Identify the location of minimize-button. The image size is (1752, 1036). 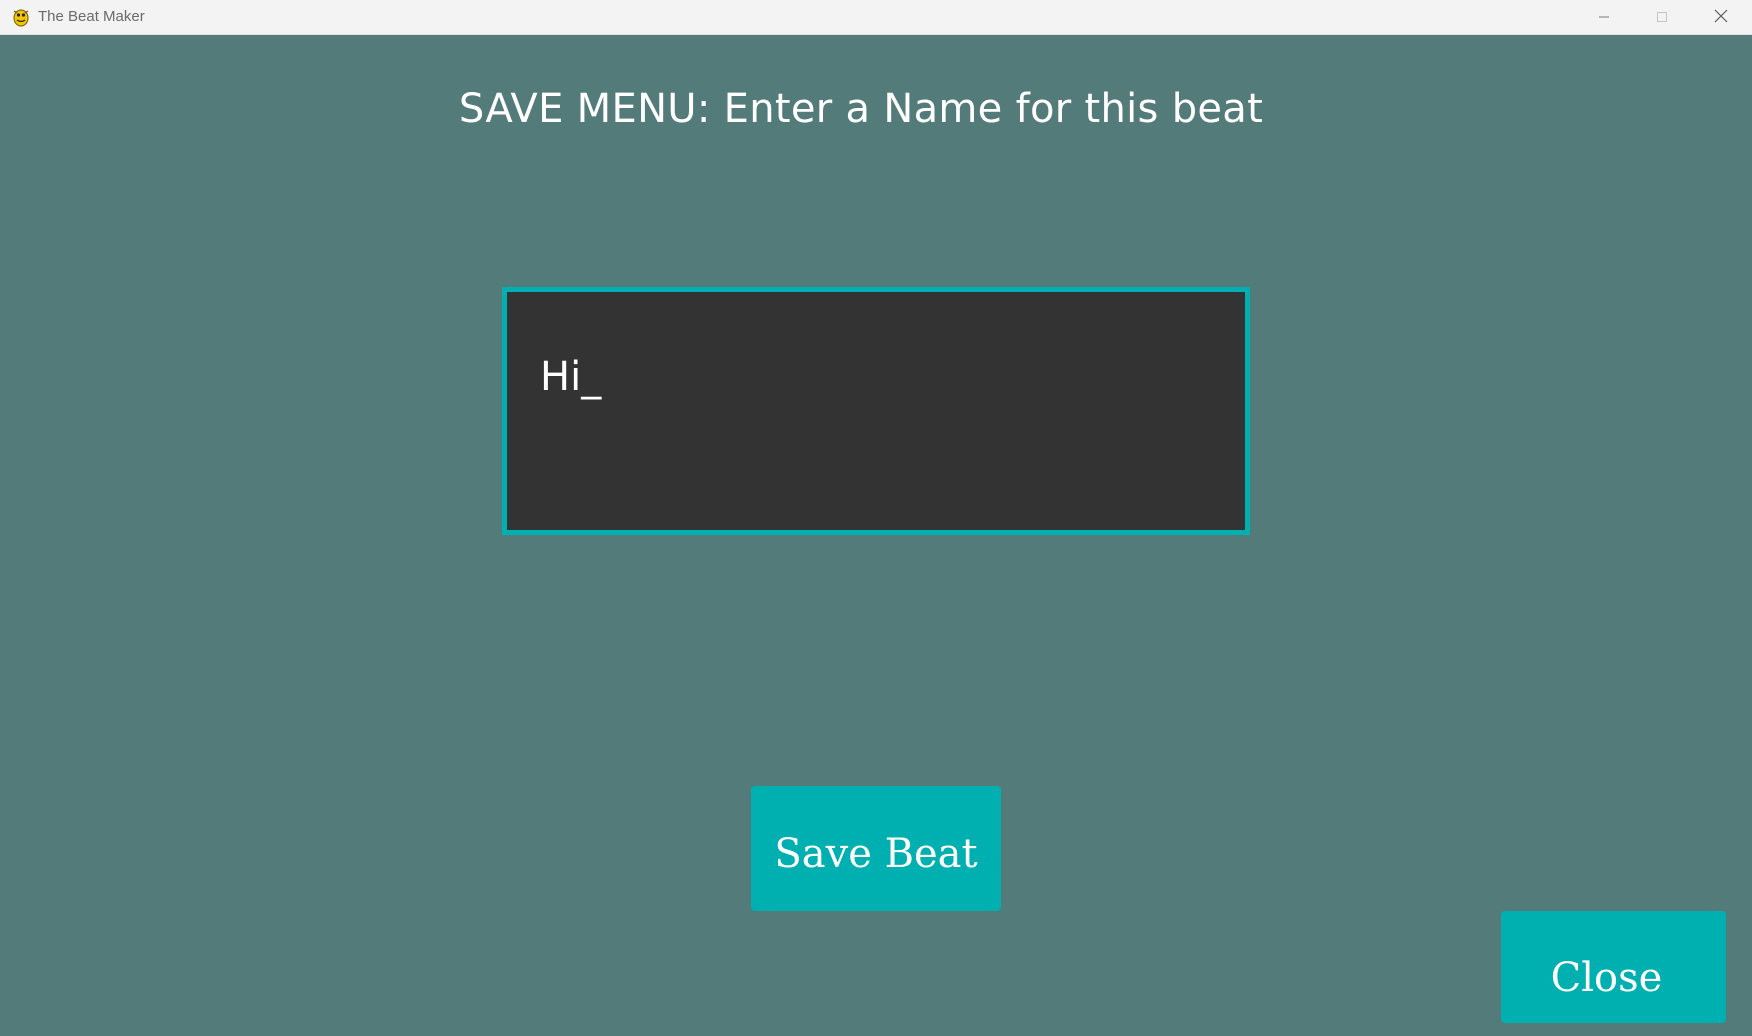
(1604, 17).